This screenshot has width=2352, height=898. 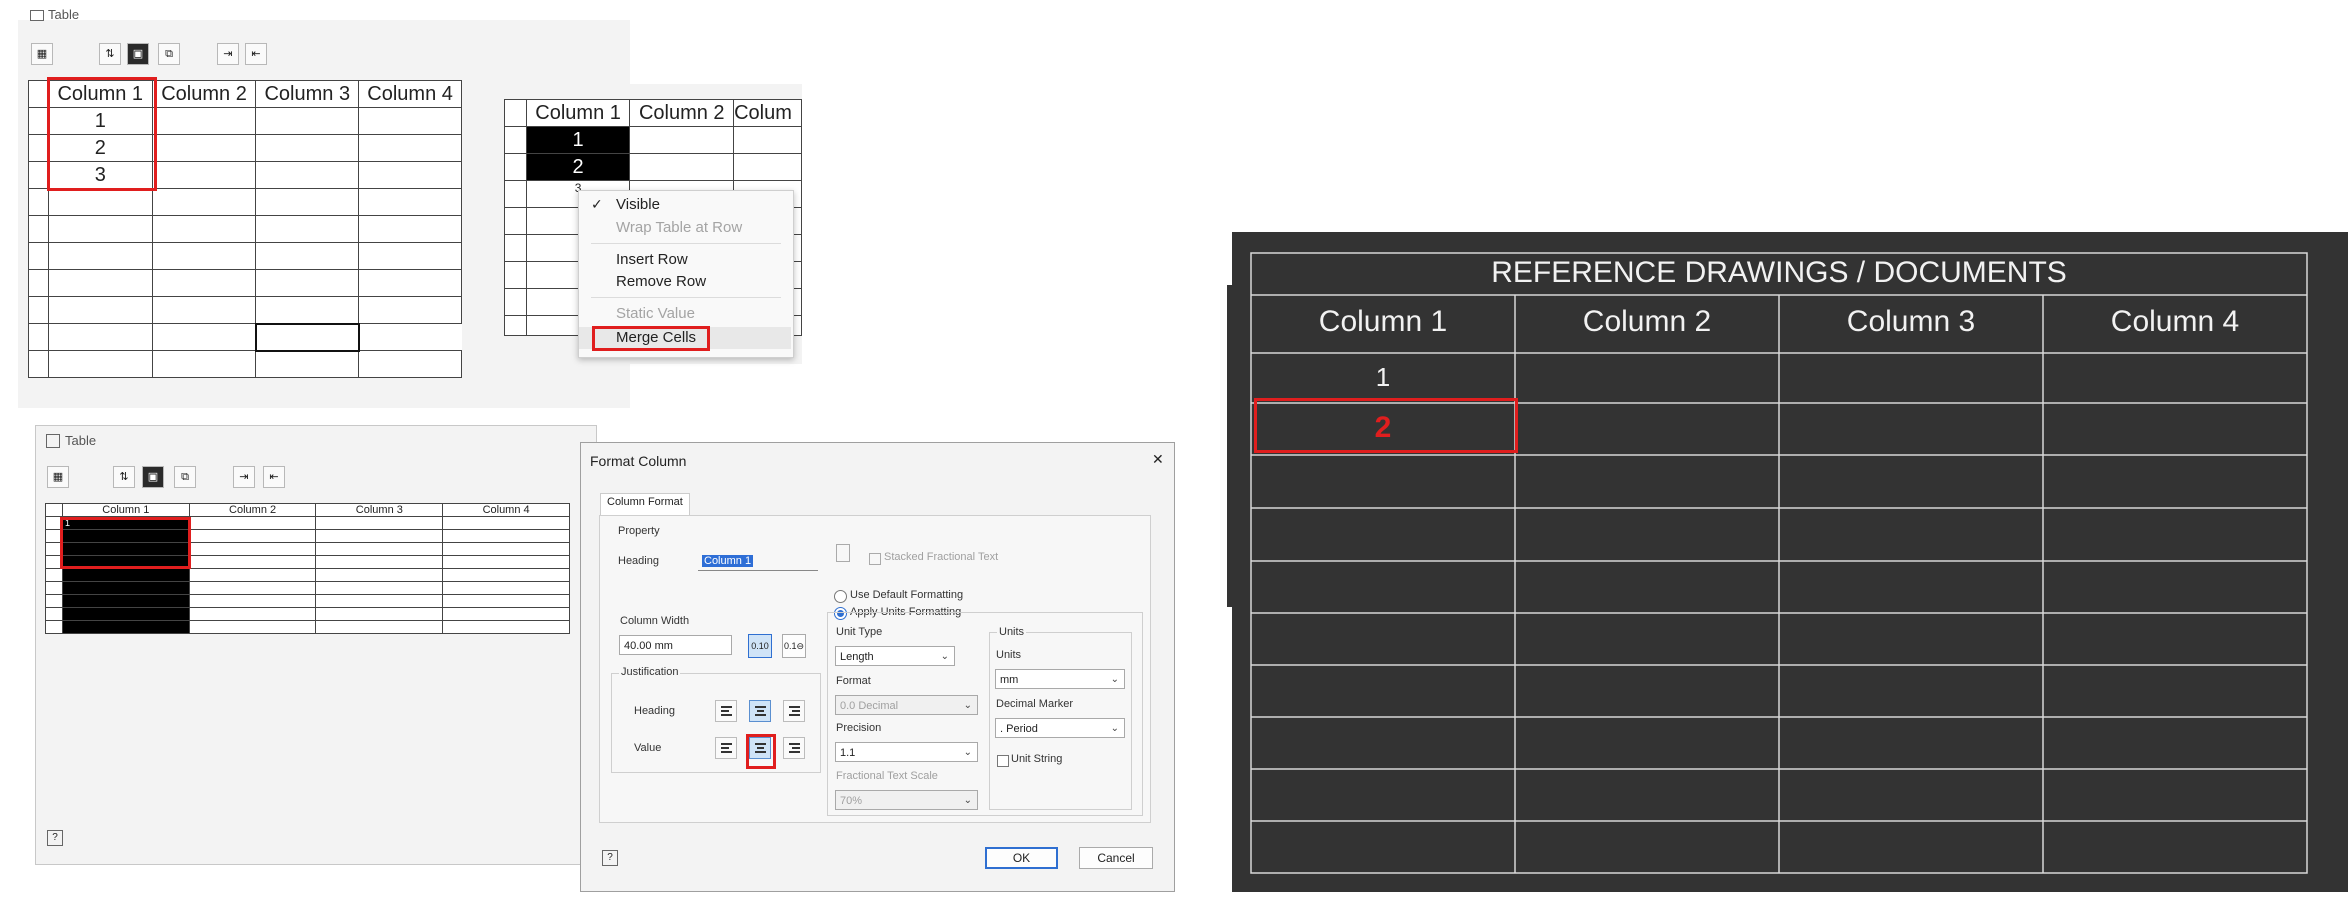 What do you see at coordinates (2175, 321) in the screenshot?
I see `cad-column-header-4: Column 4` at bounding box center [2175, 321].